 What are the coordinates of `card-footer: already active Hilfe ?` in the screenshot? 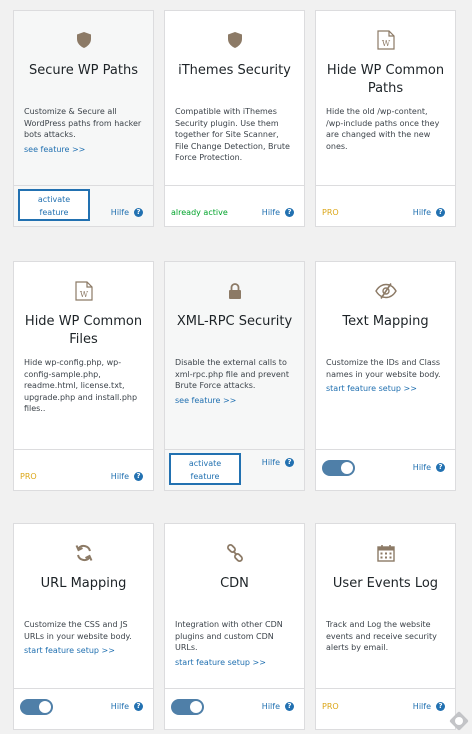 It's located at (234, 205).